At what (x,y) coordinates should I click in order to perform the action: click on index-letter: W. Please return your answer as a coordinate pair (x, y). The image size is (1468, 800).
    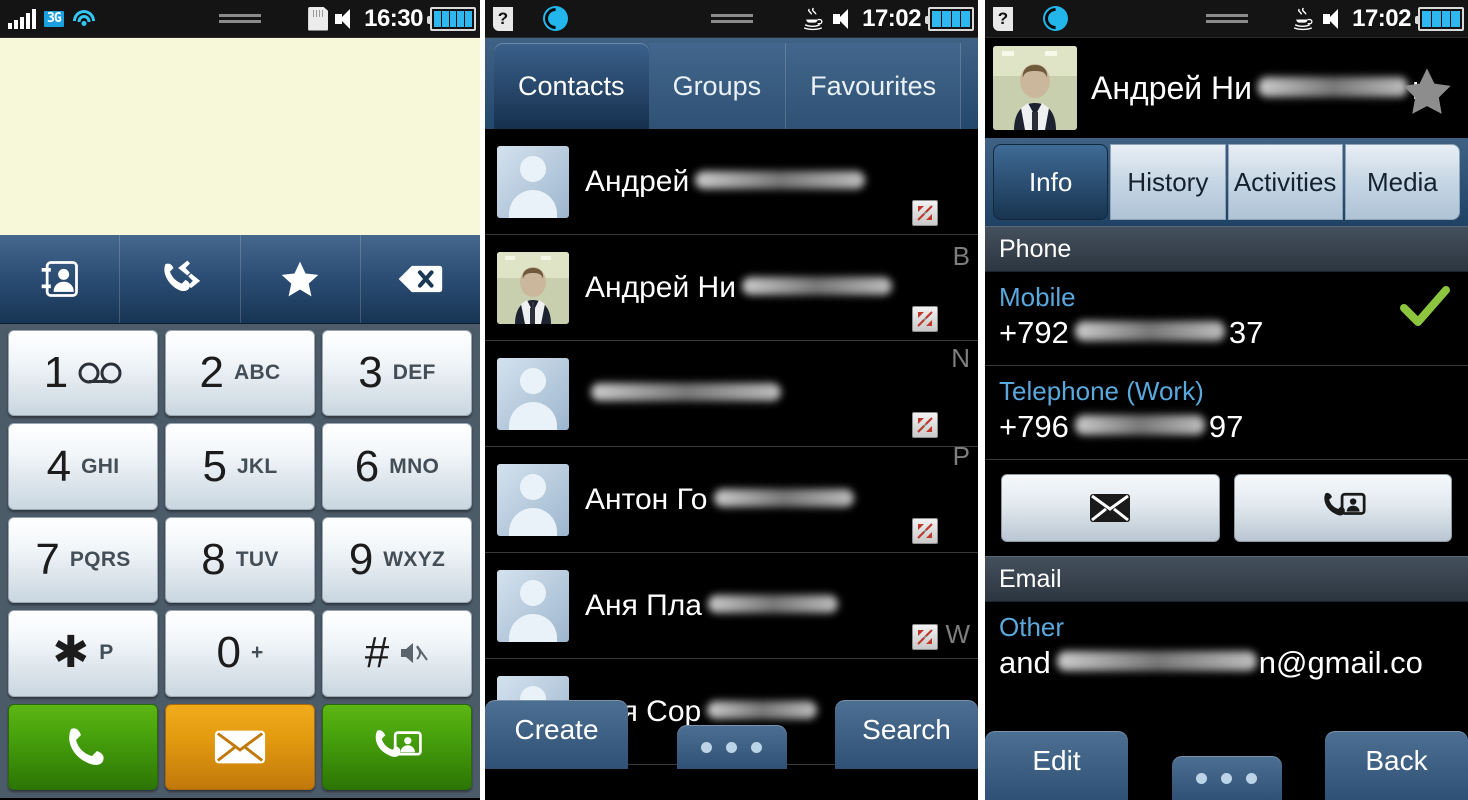
    Looking at the image, I should click on (957, 634).